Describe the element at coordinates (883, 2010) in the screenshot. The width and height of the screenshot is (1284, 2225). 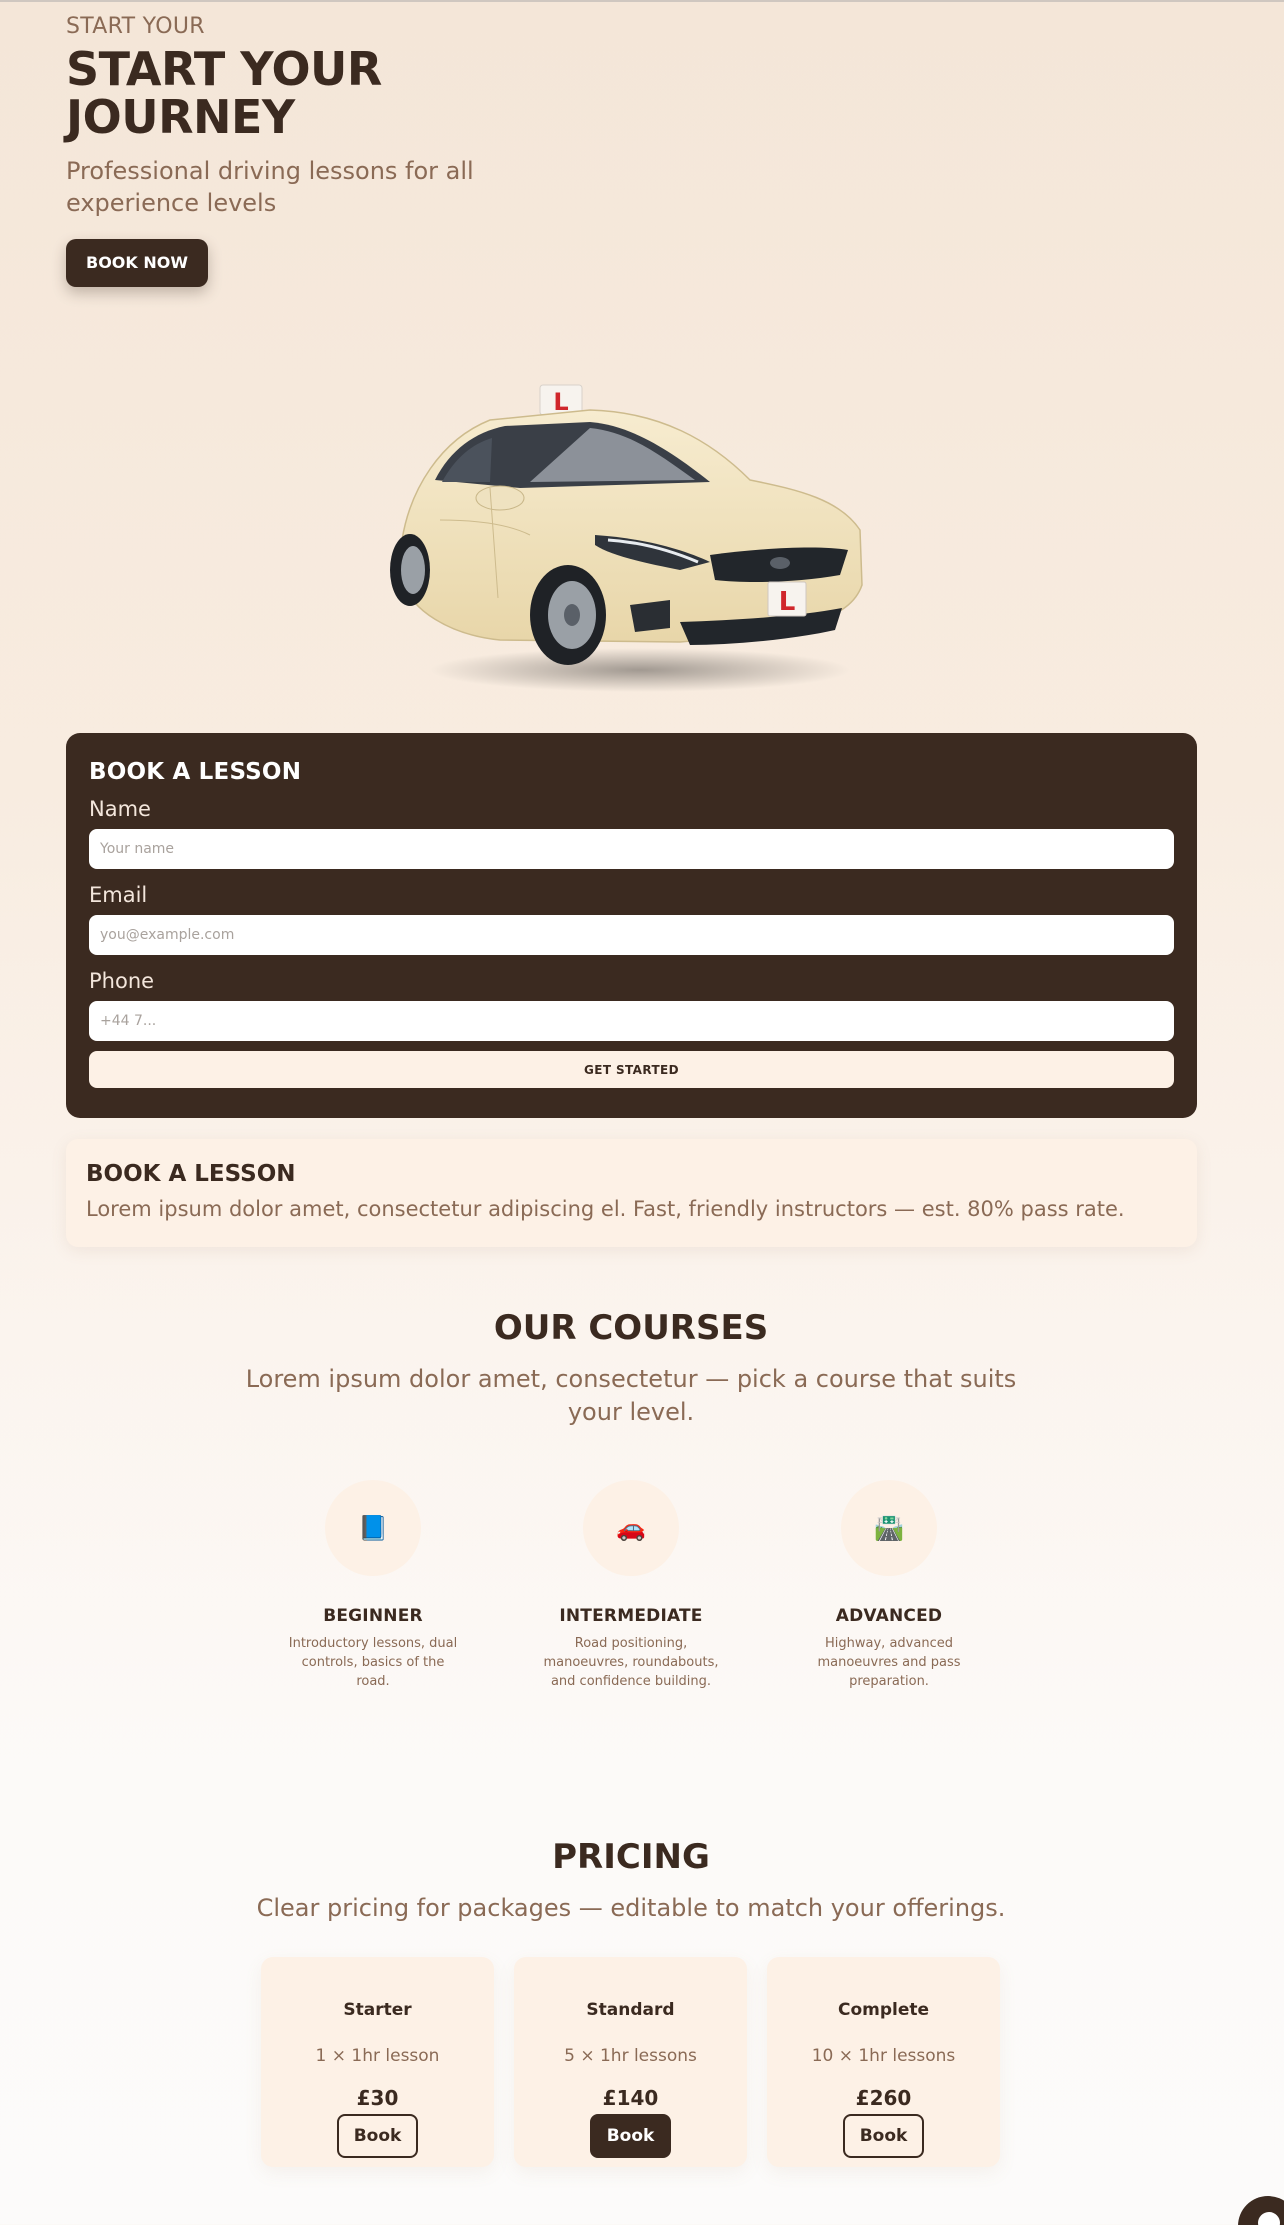
I see `plan-name: Complete` at that location.